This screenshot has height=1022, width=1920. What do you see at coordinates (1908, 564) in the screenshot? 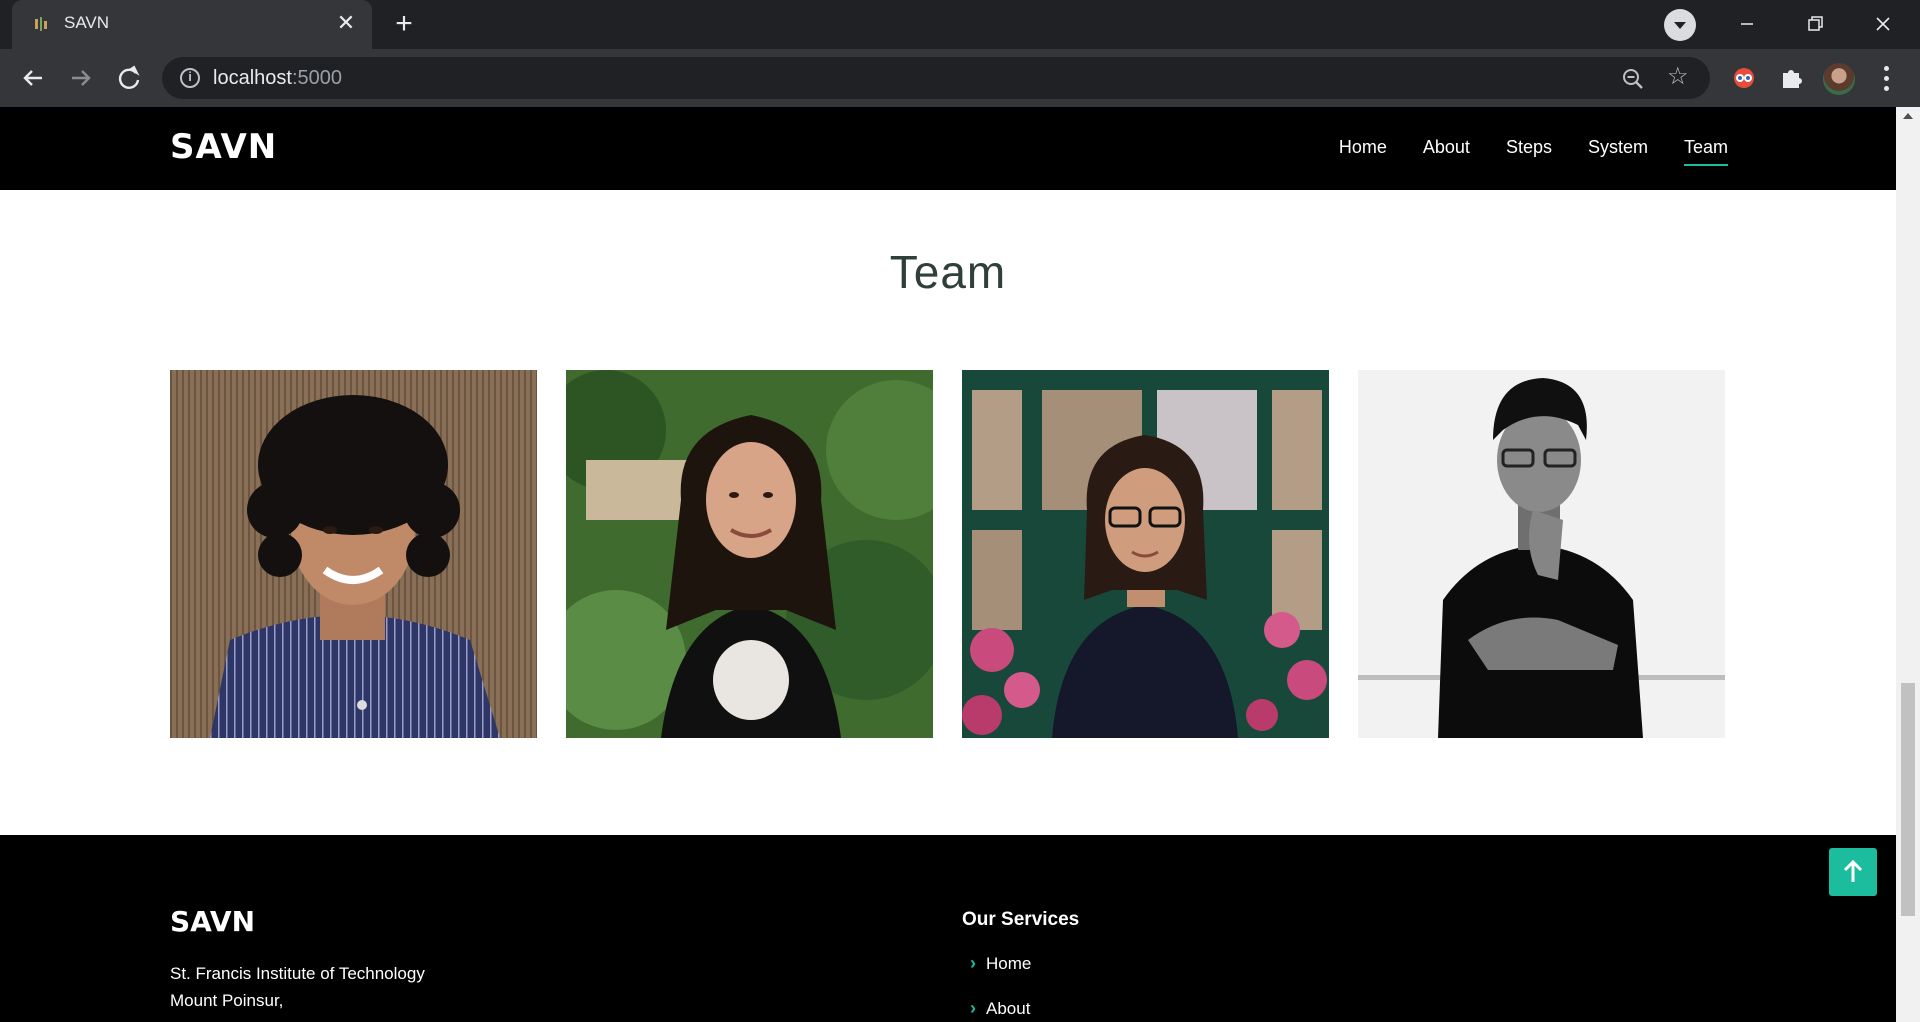
I see `page-scrollbar` at bounding box center [1908, 564].